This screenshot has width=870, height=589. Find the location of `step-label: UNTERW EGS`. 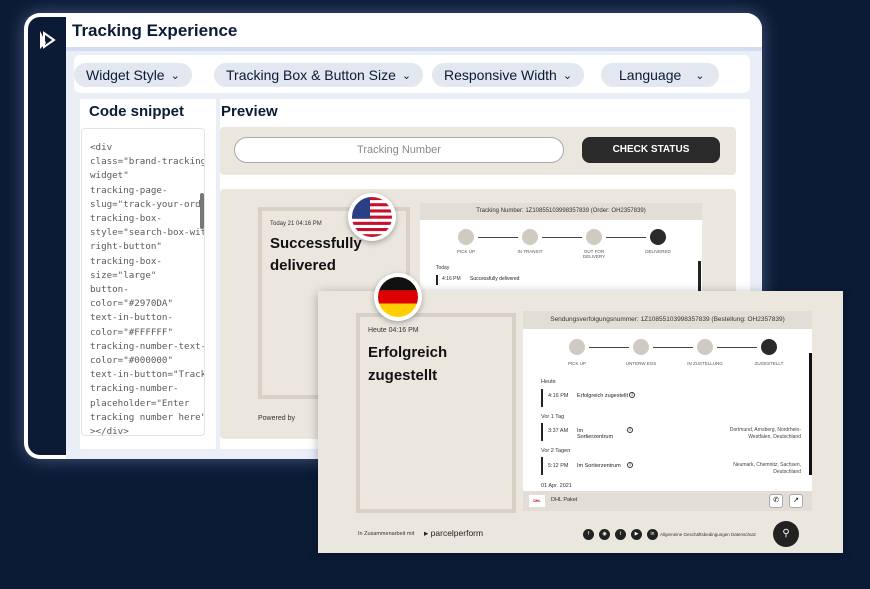

step-label: UNTERW EGS is located at coordinates (641, 363).